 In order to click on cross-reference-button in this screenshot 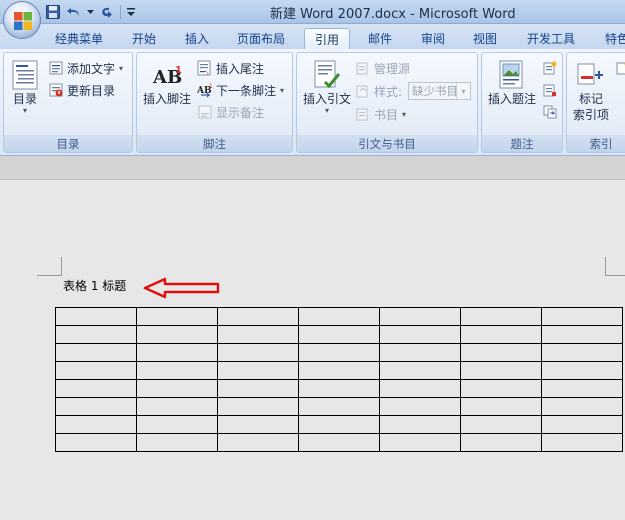, I will do `click(550, 112)`.